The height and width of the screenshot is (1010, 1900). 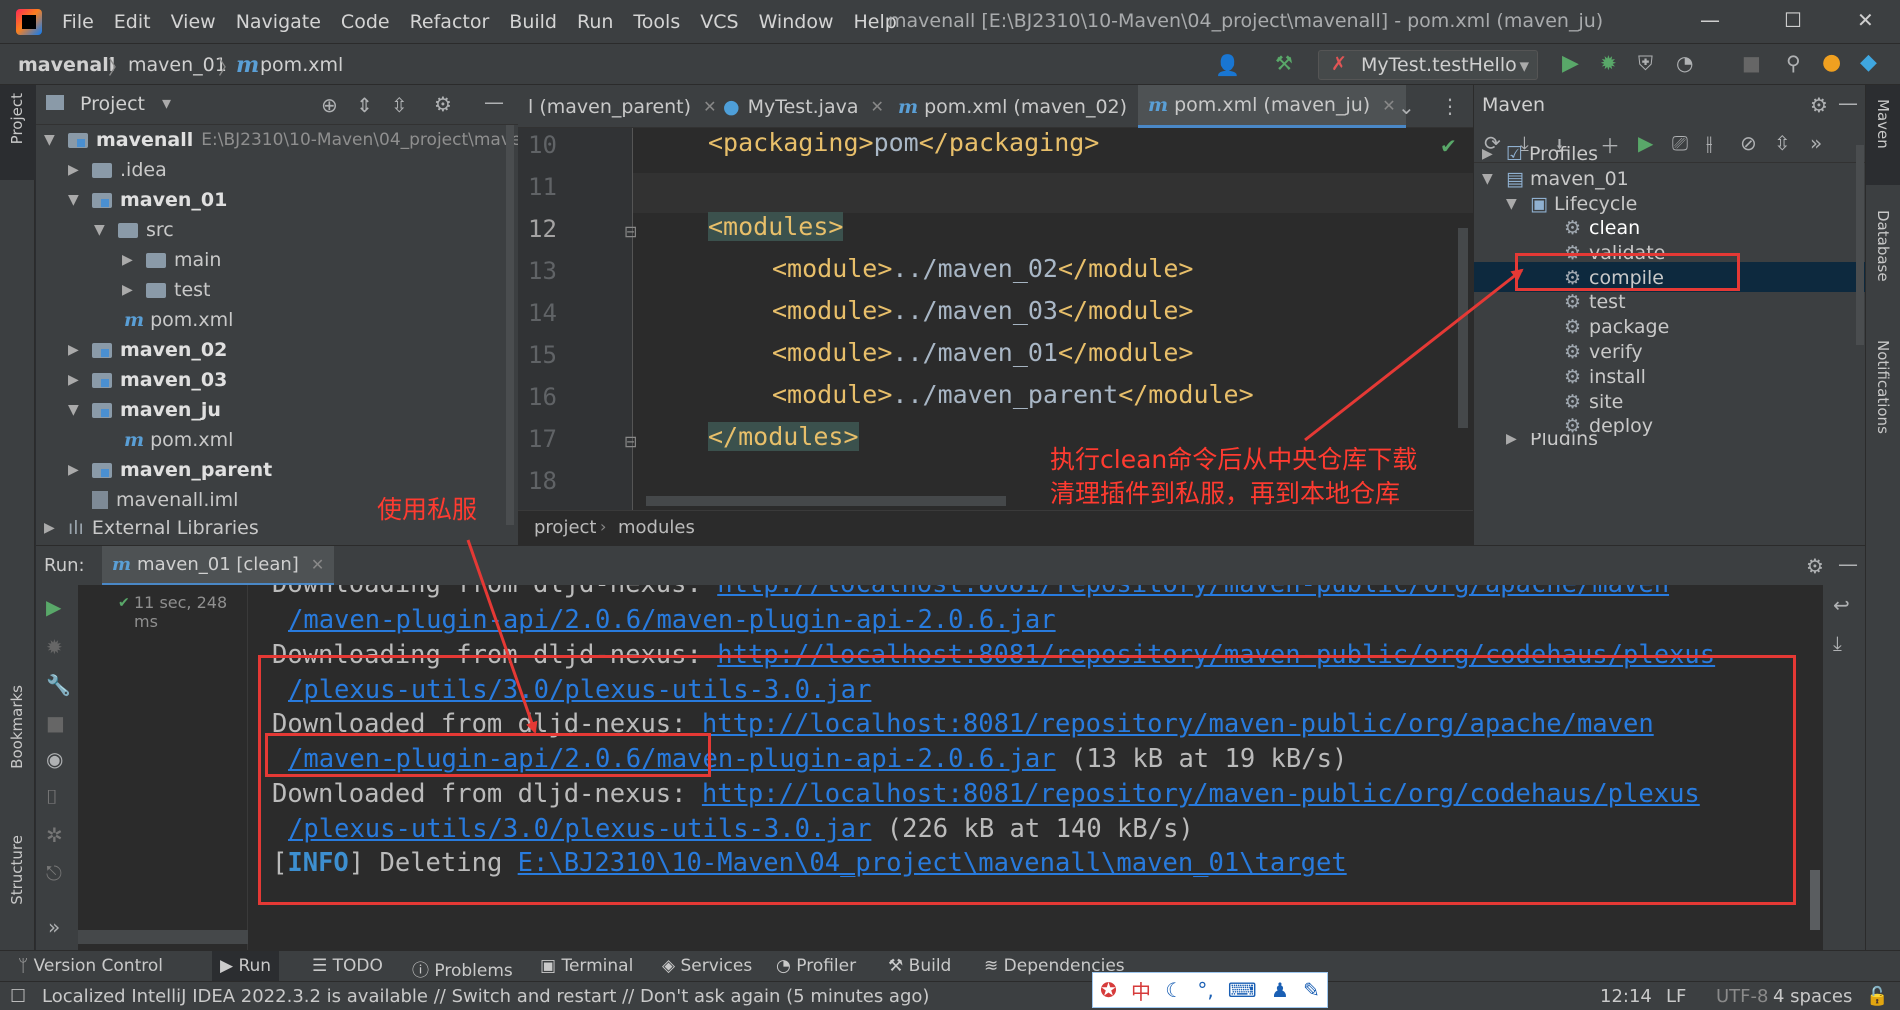 What do you see at coordinates (112, 104) in the screenshot?
I see `project-view-select: Project` at bounding box center [112, 104].